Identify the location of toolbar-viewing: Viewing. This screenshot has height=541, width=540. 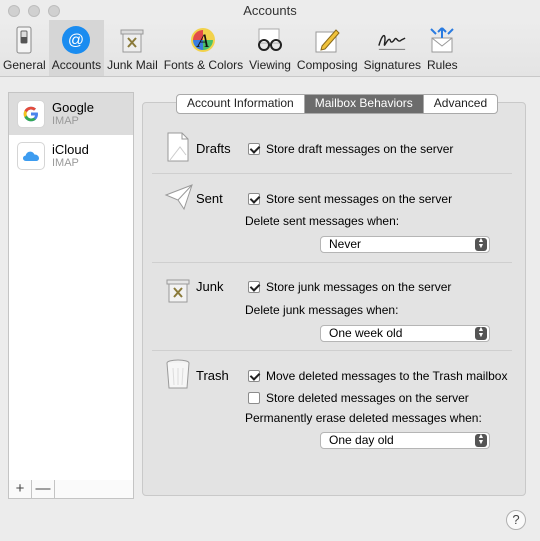
(270, 48).